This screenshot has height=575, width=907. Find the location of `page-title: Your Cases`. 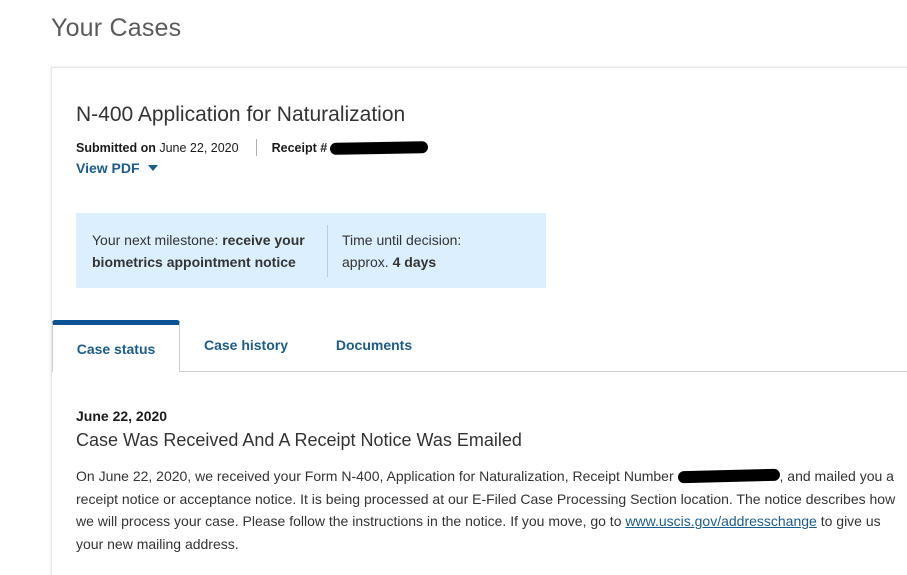

page-title: Your Cases is located at coordinates (116, 28).